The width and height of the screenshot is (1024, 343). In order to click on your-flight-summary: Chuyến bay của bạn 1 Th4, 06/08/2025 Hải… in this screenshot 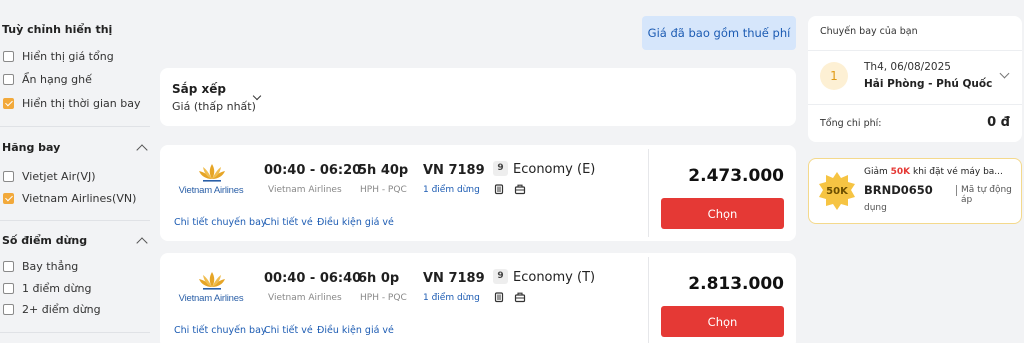, I will do `click(915, 79)`.